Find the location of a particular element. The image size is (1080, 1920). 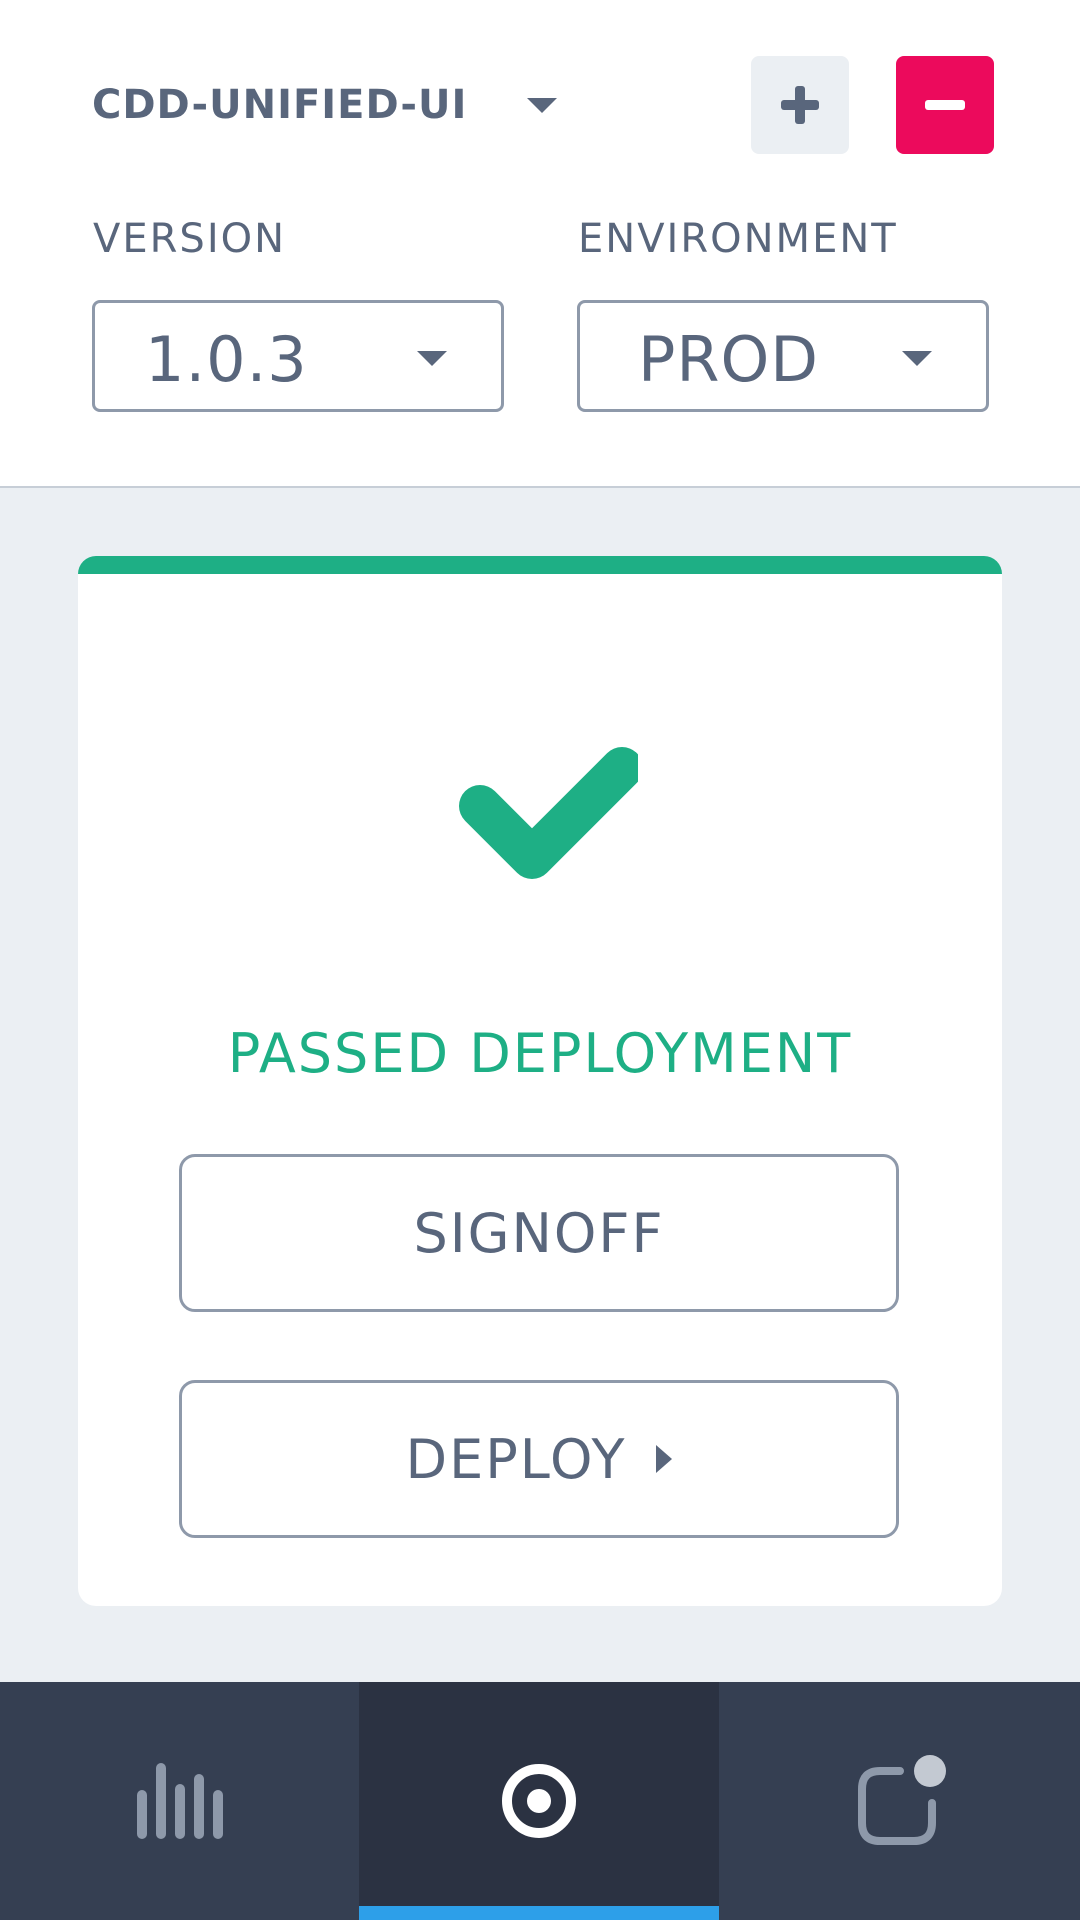

deploy-button: DEPLOY is located at coordinates (539, 1459).